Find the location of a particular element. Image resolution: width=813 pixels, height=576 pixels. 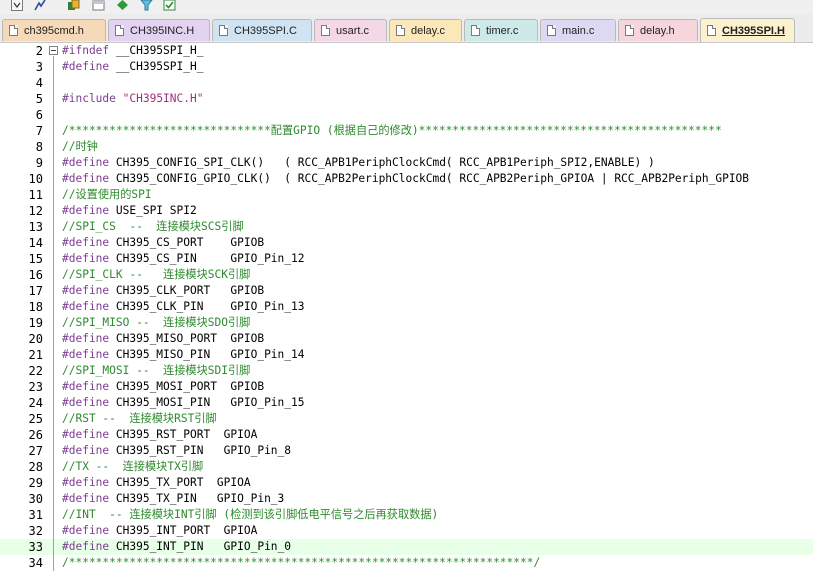

line-number: 10 is located at coordinates (35, 179).